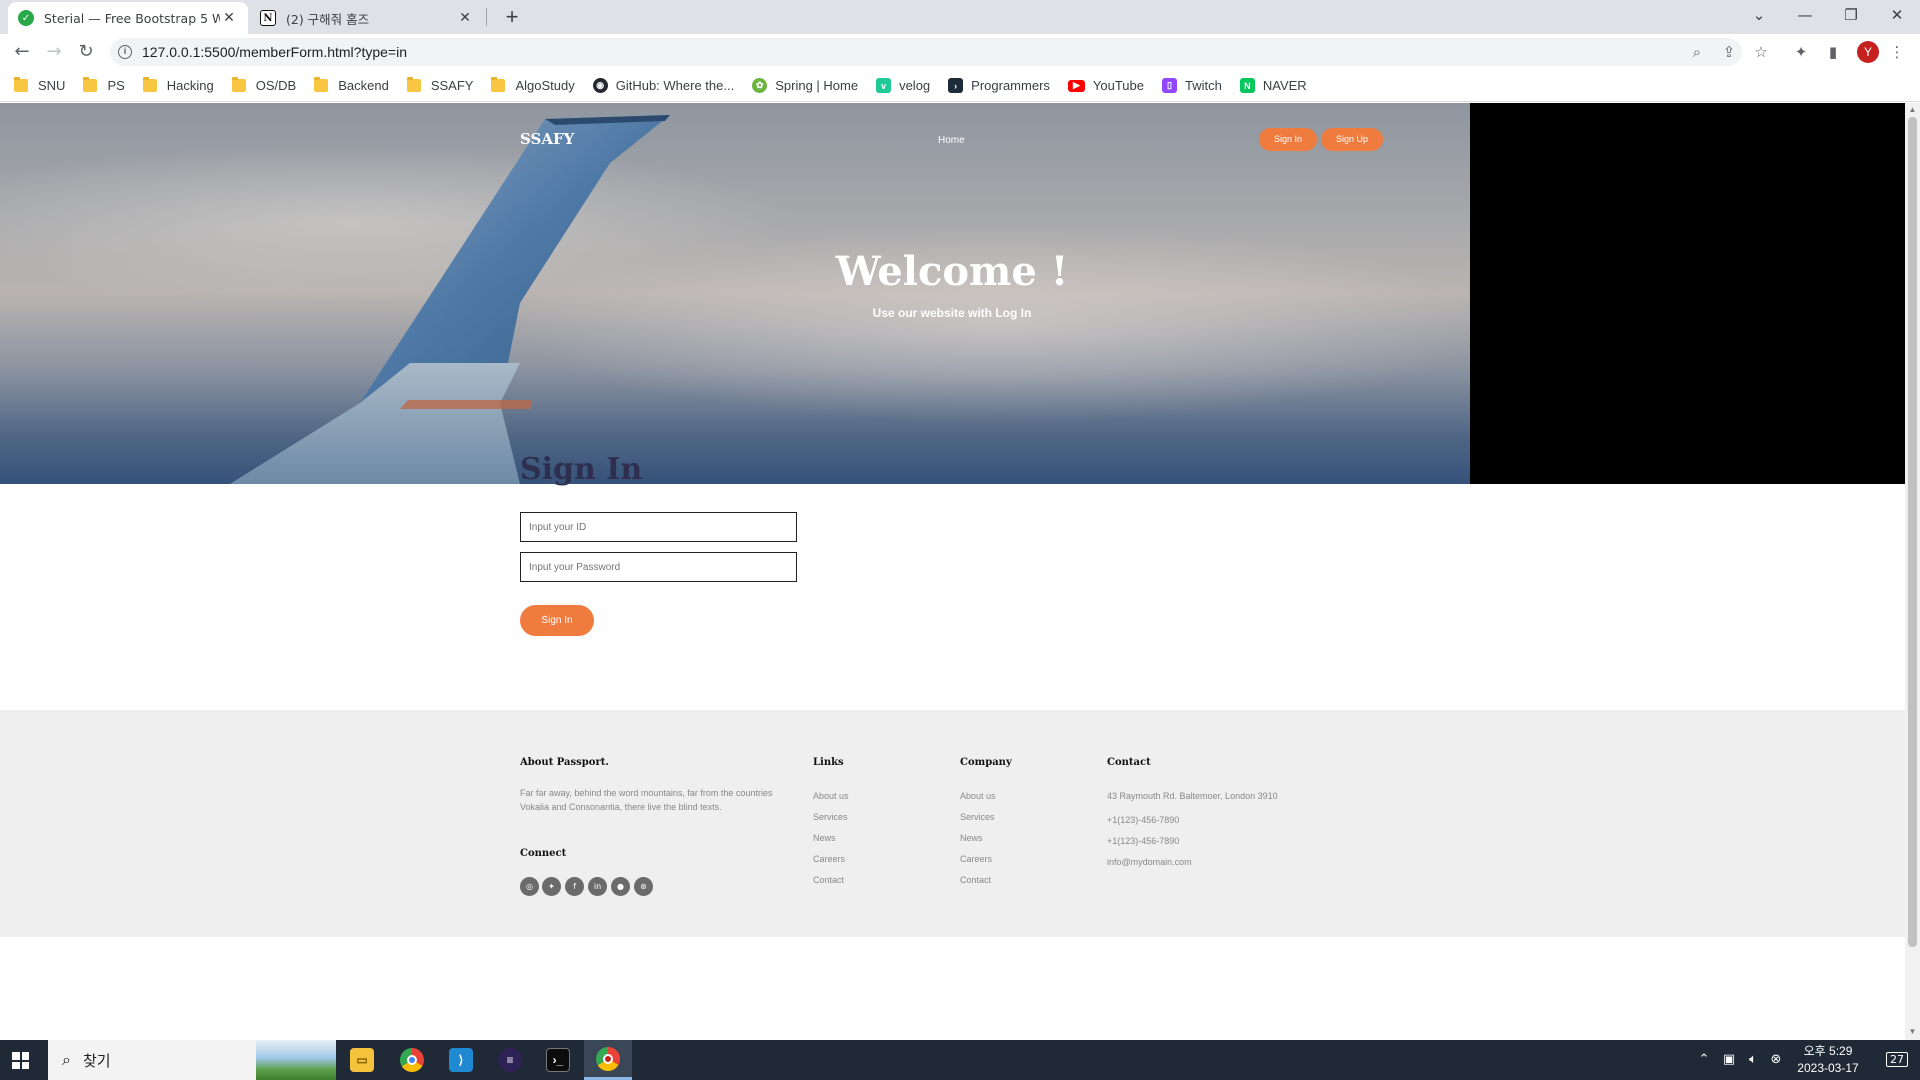  What do you see at coordinates (412, 1060) in the screenshot?
I see `chrome-icon` at bounding box center [412, 1060].